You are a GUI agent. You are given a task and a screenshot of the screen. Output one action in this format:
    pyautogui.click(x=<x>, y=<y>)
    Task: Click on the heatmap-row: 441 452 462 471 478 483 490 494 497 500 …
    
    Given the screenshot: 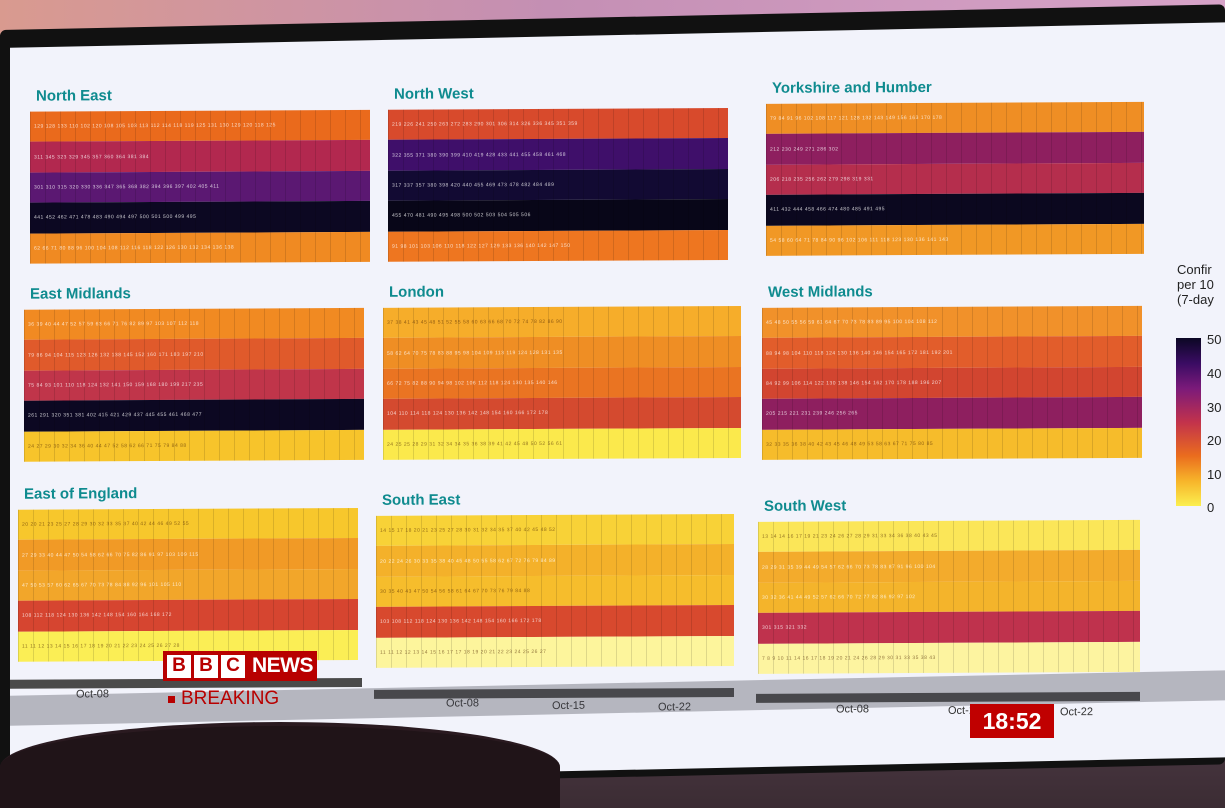 What is the action you would take?
    pyautogui.click(x=200, y=217)
    